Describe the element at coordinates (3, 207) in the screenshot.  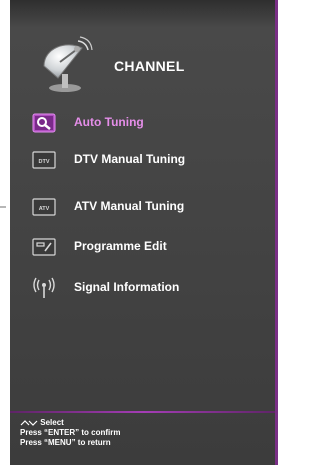
I see `outside-marker` at that location.